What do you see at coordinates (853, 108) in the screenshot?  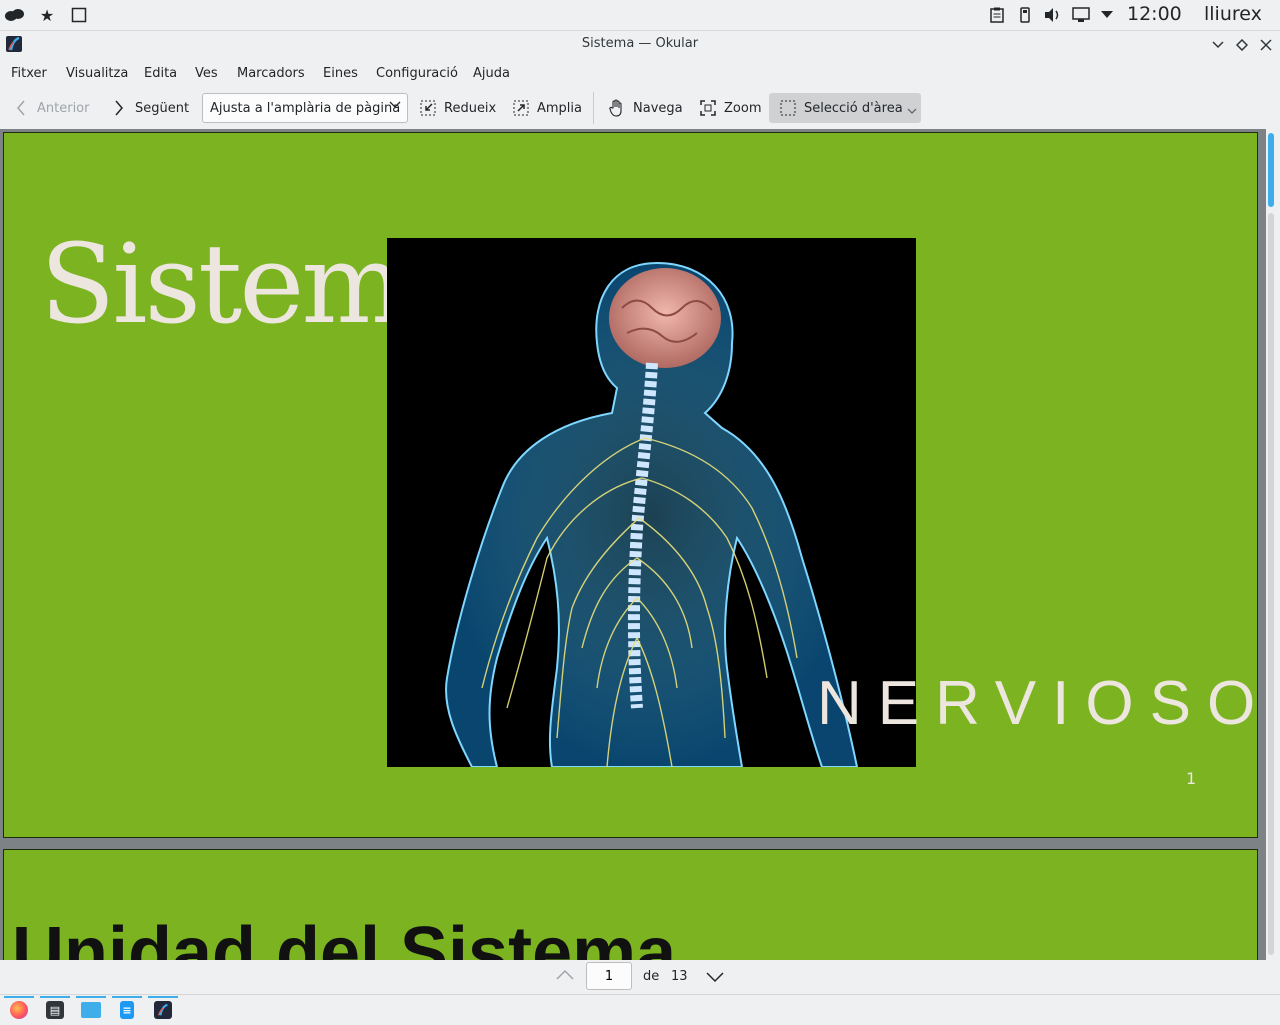 I see `area-select-label: Selecció d'àrea` at bounding box center [853, 108].